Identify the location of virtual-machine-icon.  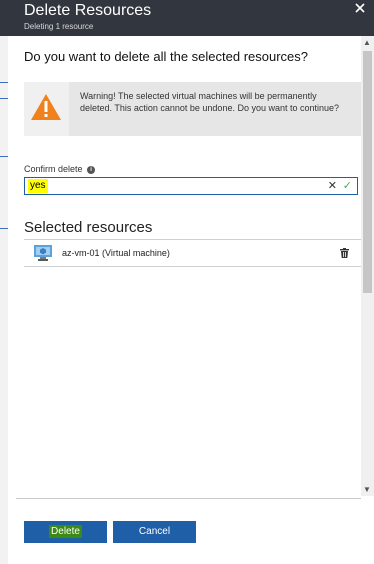
(43, 253).